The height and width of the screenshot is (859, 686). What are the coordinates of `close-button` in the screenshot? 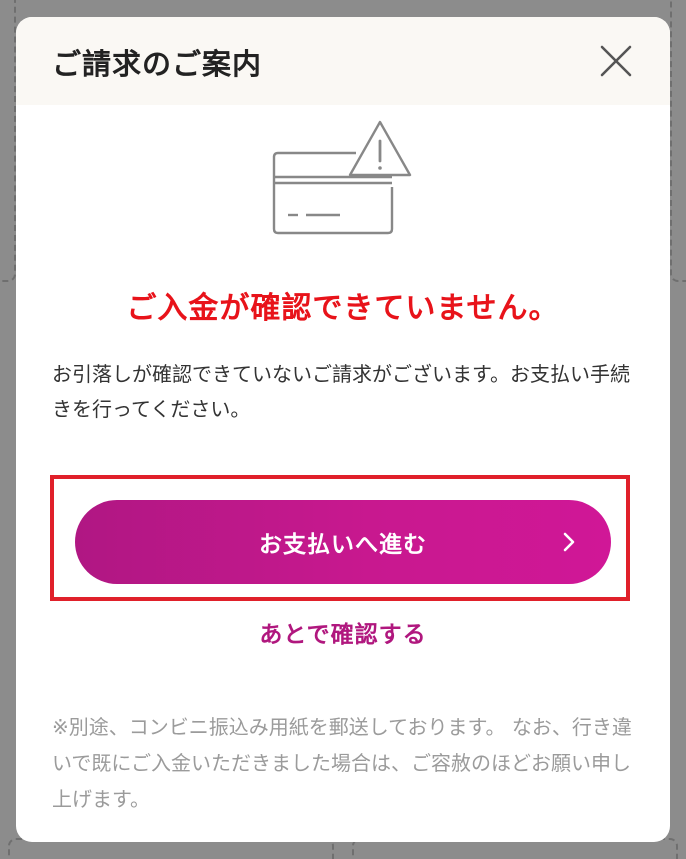 It's located at (616, 61).